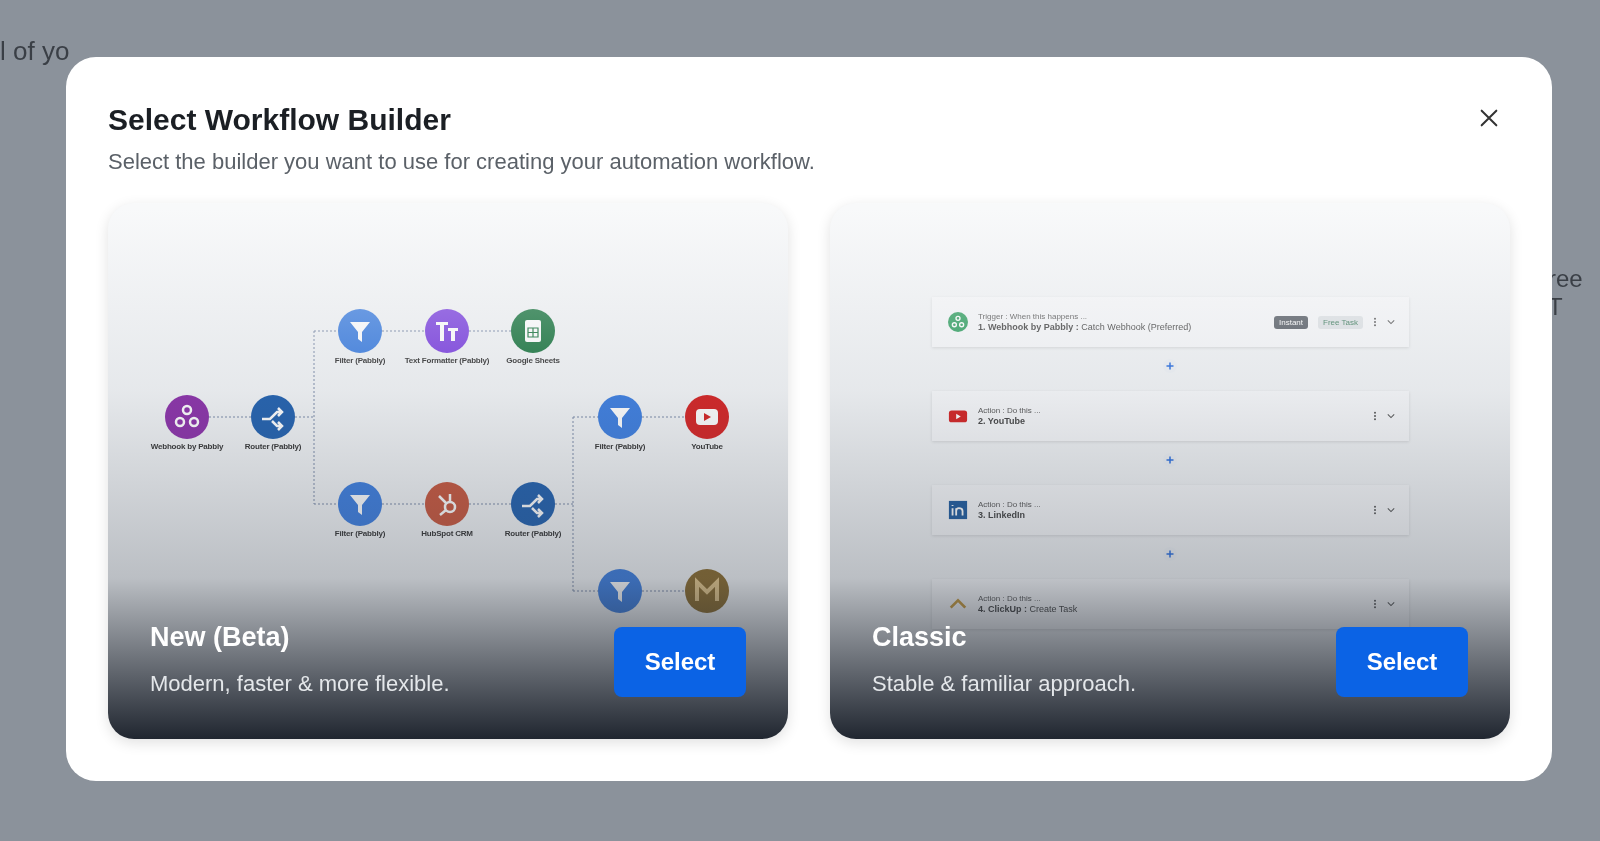  I want to click on step-badge: Free Task, so click(1340, 322).